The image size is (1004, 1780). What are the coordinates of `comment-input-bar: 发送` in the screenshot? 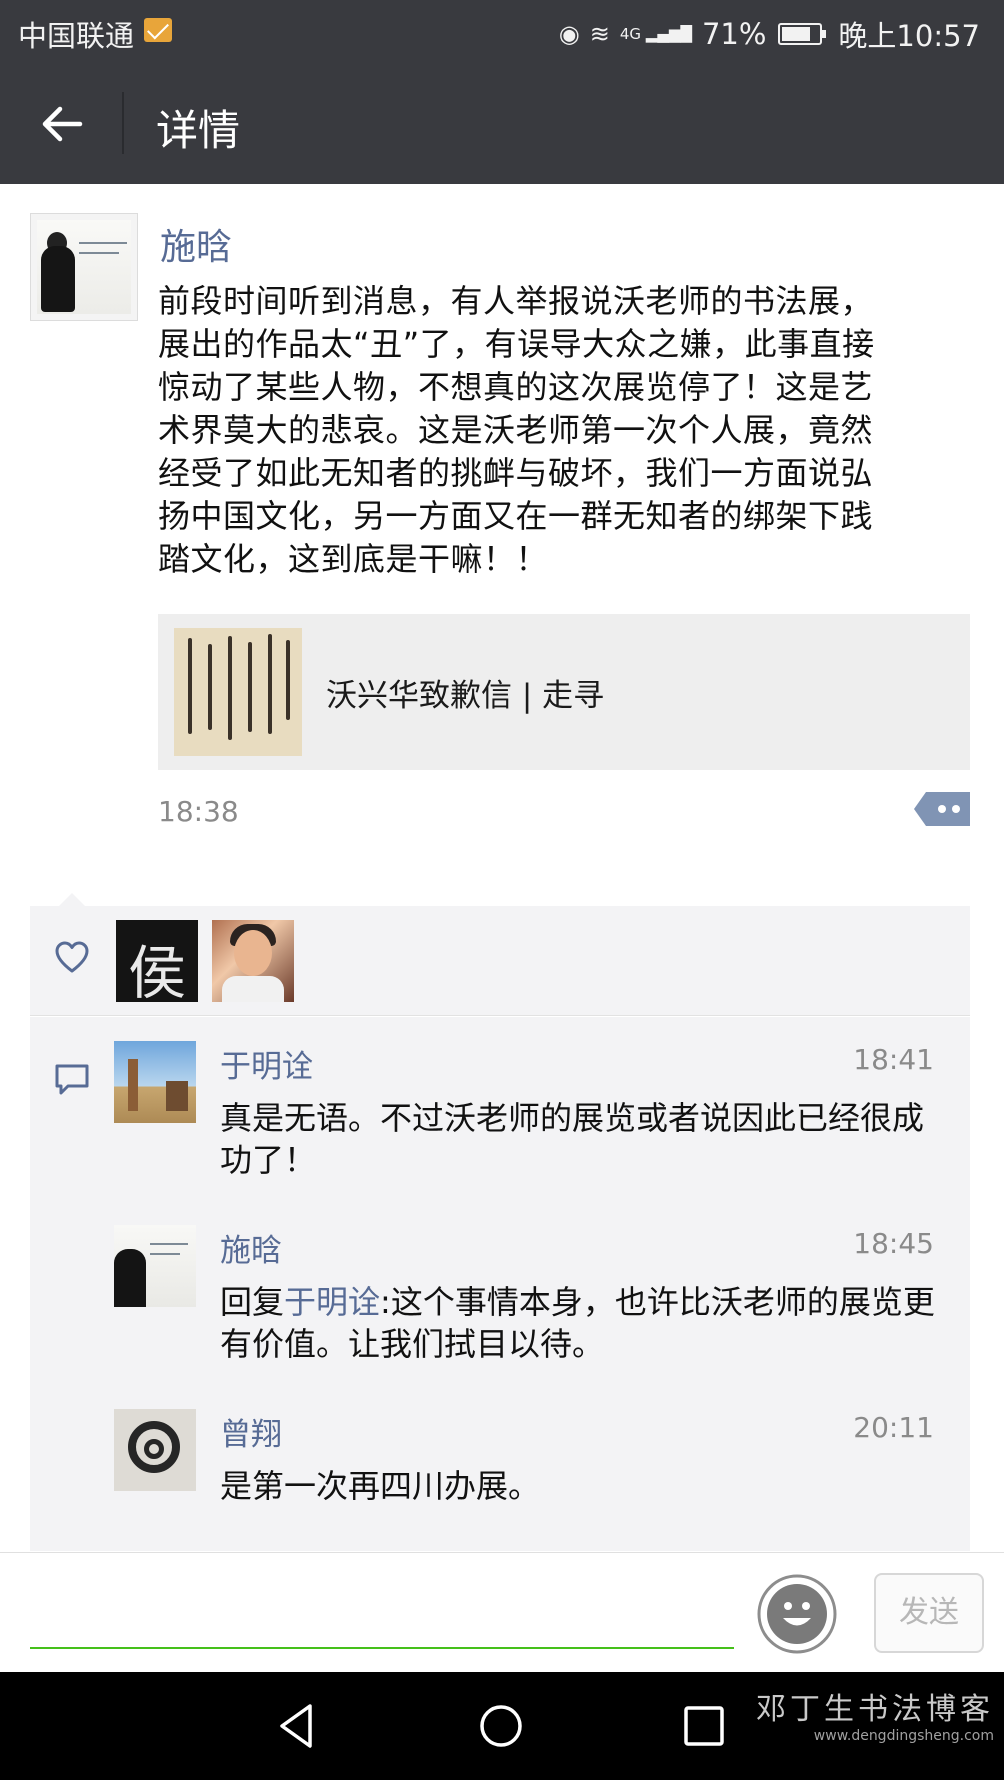 It's located at (502, 1612).